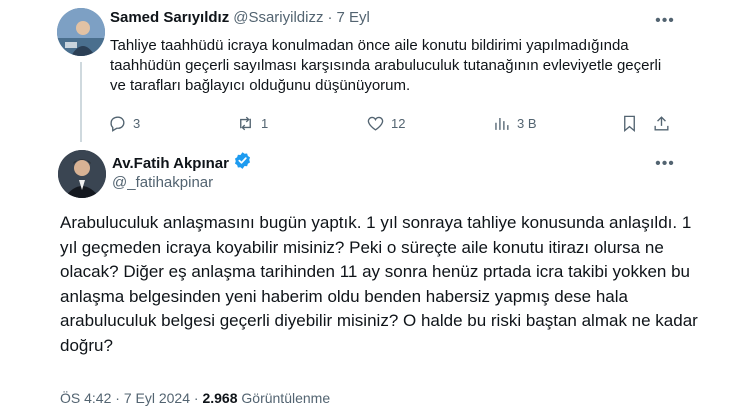 This screenshot has width=730, height=420. What do you see at coordinates (81, 102) in the screenshot?
I see `thread-connector-line` at bounding box center [81, 102].